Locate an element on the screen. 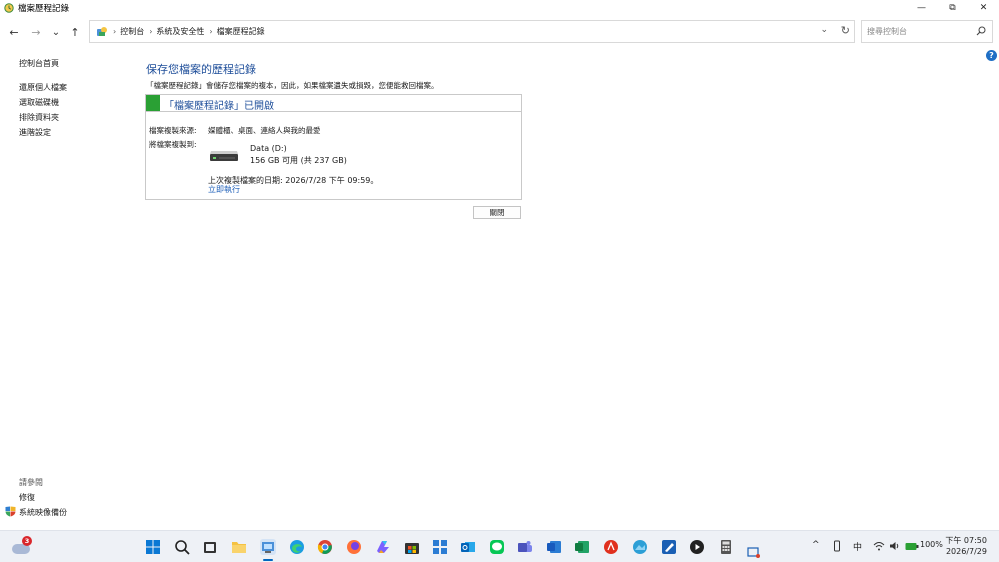  close-button: 關閉 is located at coordinates (497, 212).